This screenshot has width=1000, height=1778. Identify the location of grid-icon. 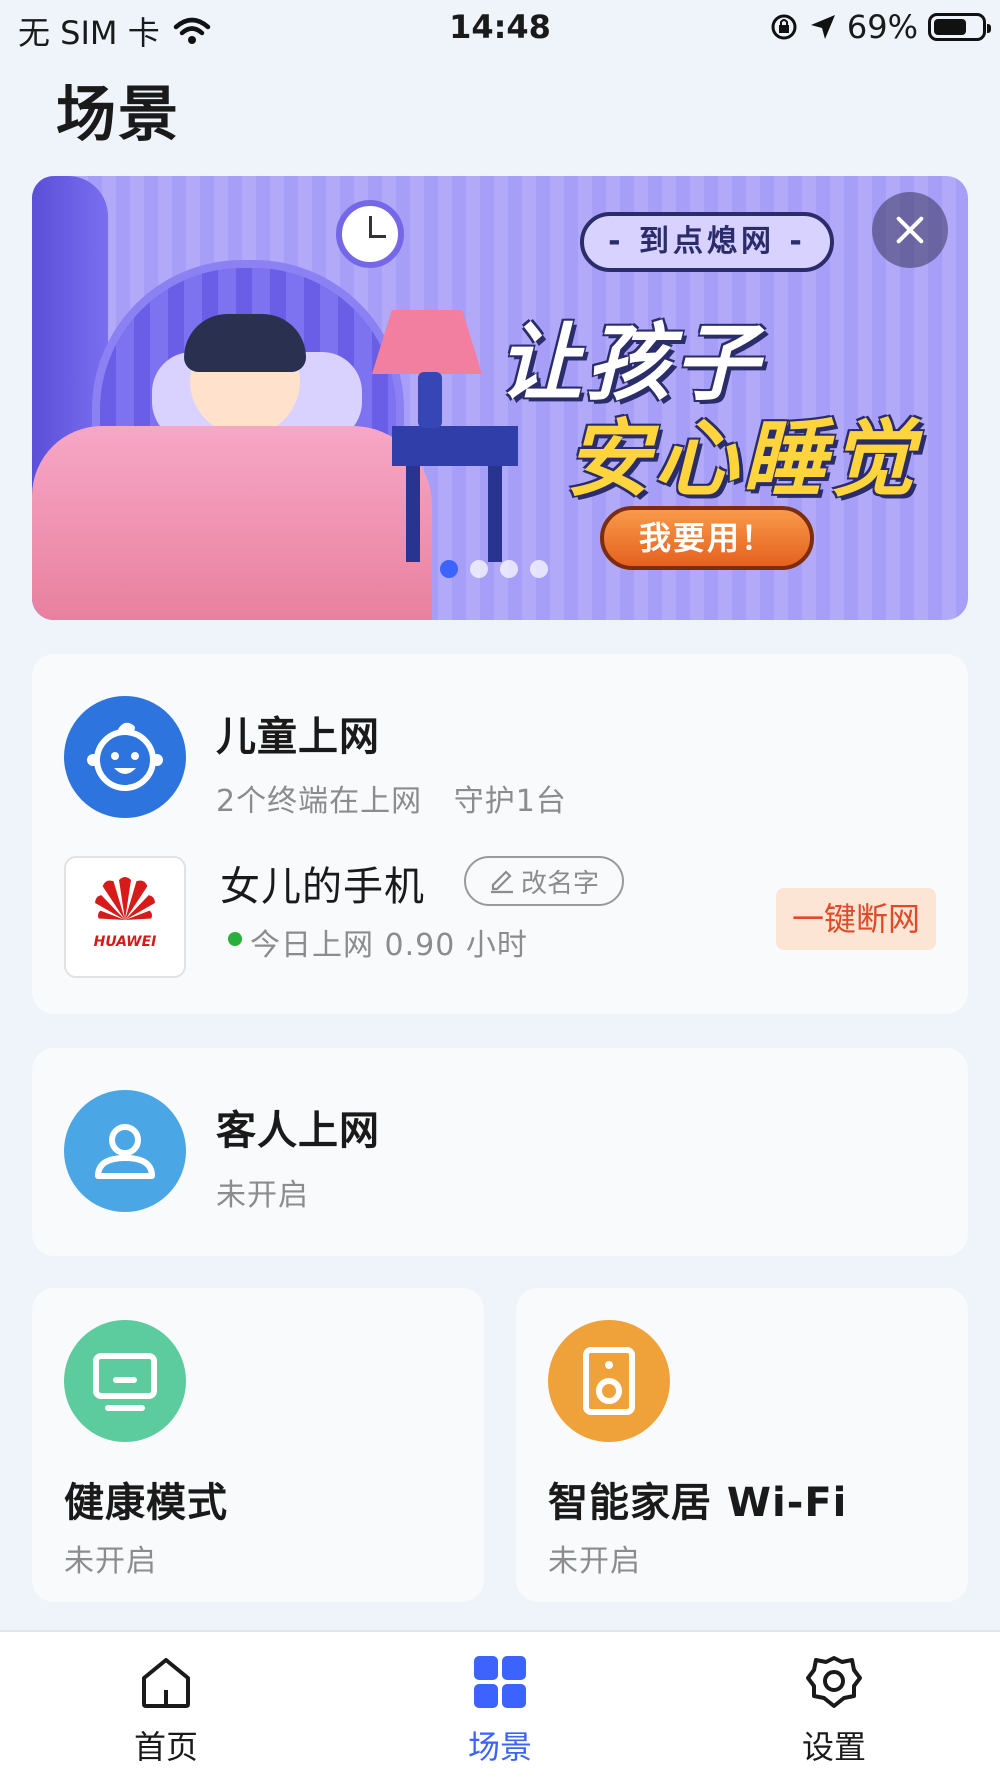
(500, 1682).